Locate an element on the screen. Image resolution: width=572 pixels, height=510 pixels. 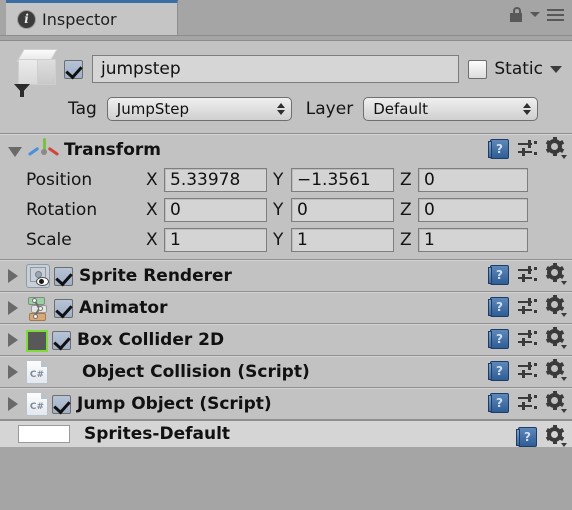
rotation-z-input: 0 is located at coordinates (473, 210).